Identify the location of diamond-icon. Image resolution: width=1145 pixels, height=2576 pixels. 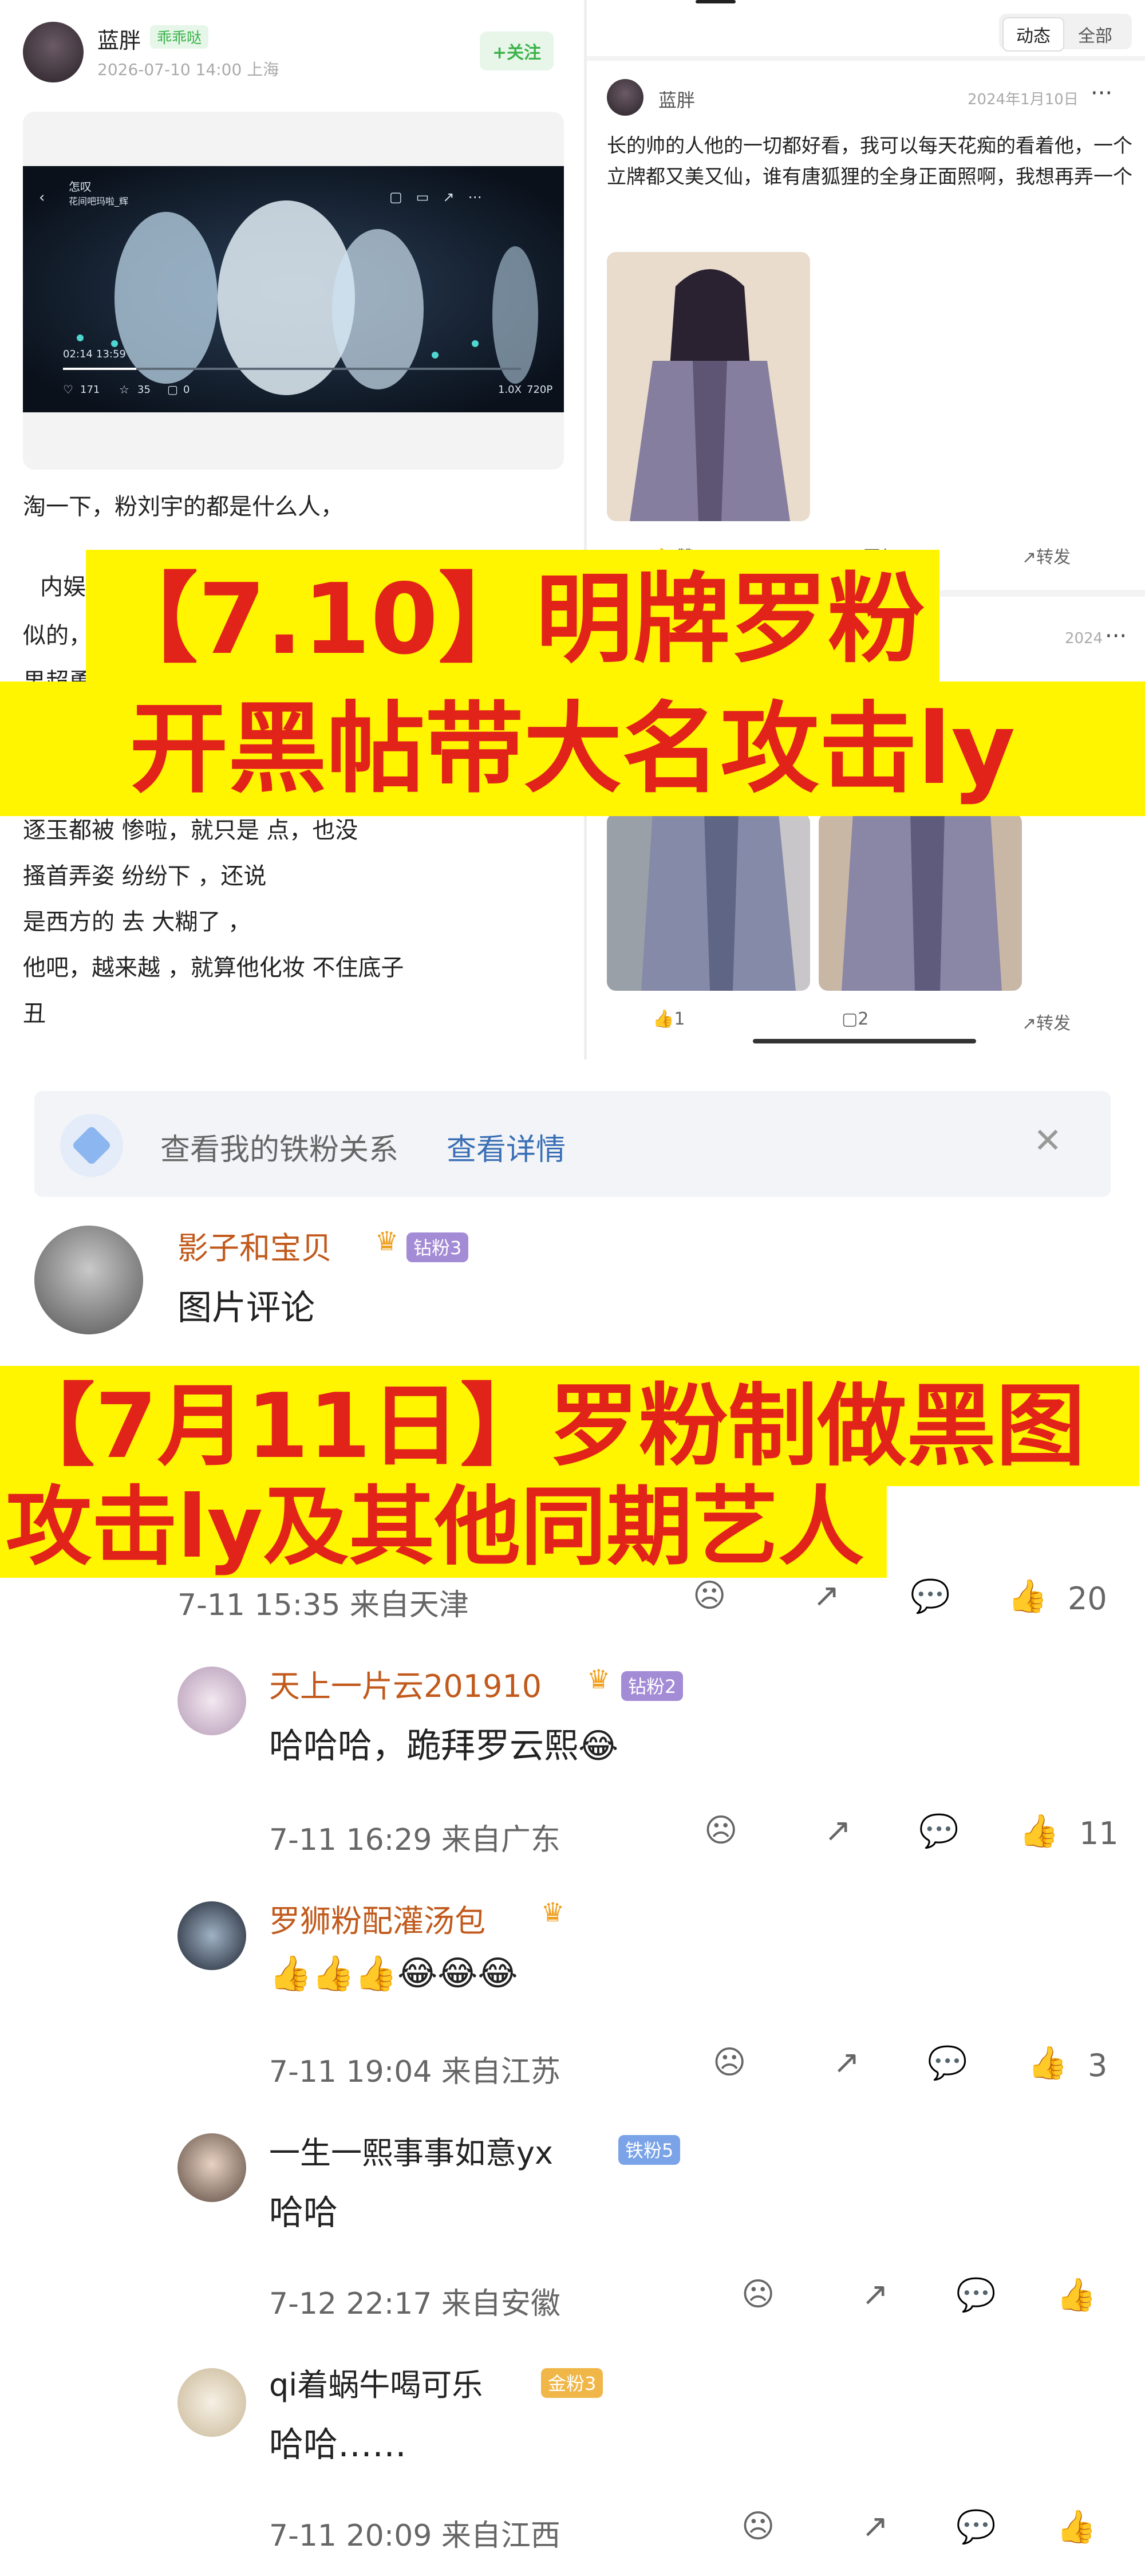
(92, 1146).